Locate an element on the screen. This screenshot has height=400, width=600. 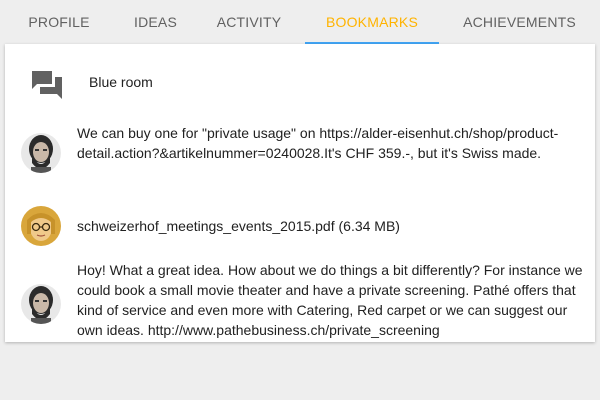
tab-achievements: ACHIEVEMENTS is located at coordinates (519, 22).